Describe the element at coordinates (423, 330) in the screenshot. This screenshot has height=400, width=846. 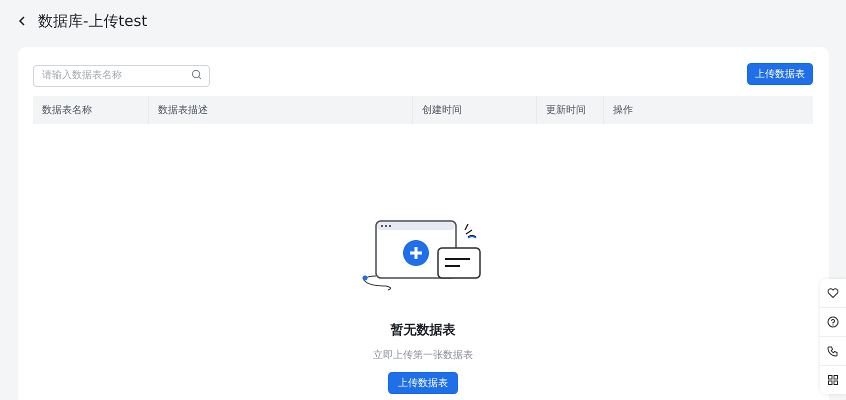
I see `empty-state-title: 暂无数据表` at that location.